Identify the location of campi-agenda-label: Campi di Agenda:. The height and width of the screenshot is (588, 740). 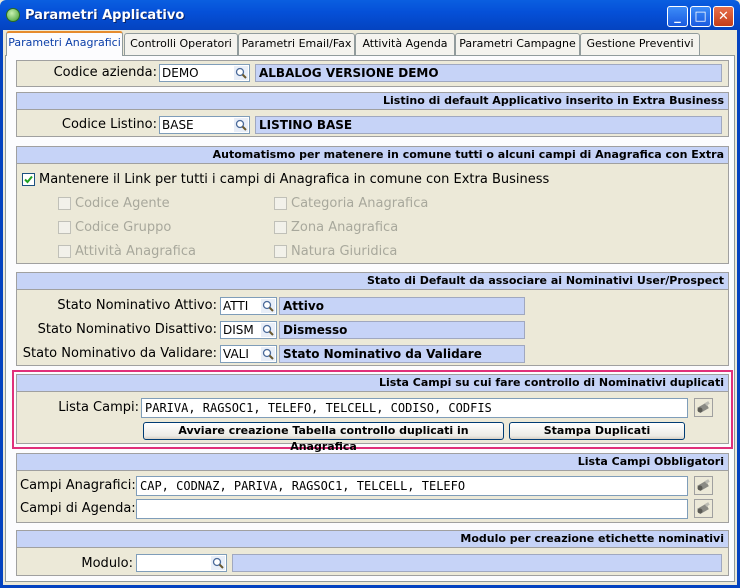
(78, 508).